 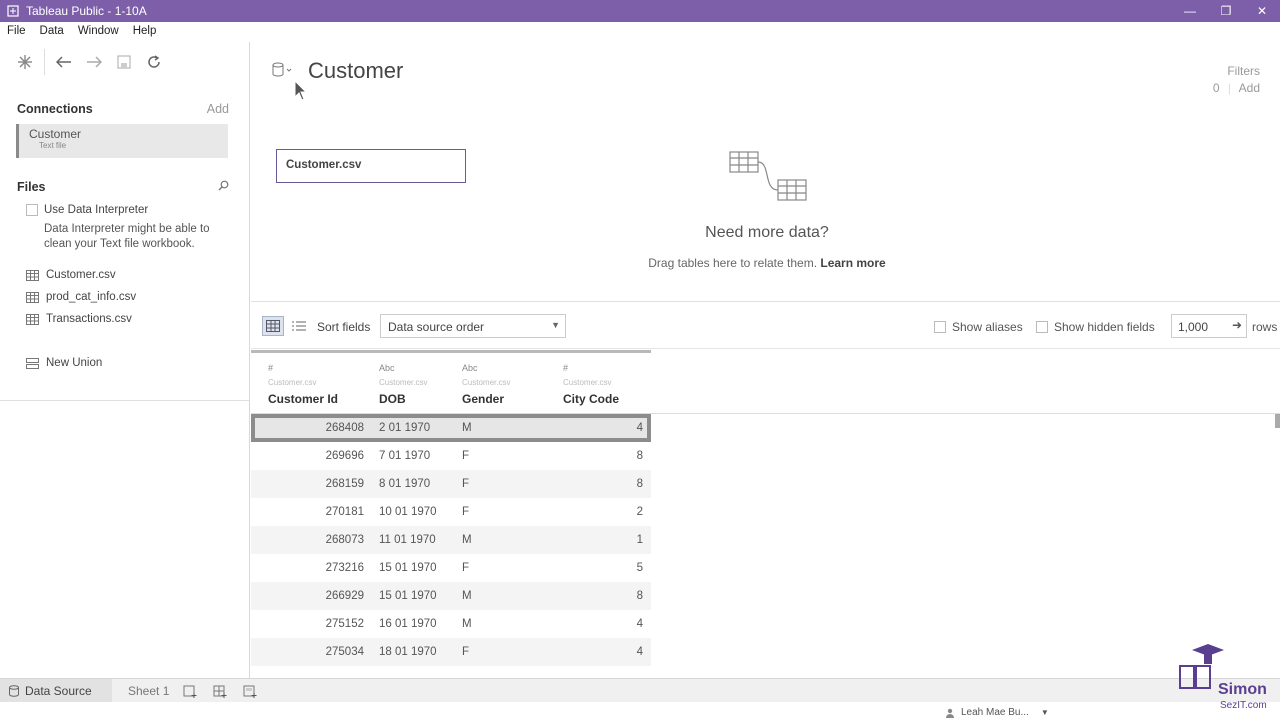 What do you see at coordinates (1249, 88) in the screenshot?
I see `add-filter-link: Add` at bounding box center [1249, 88].